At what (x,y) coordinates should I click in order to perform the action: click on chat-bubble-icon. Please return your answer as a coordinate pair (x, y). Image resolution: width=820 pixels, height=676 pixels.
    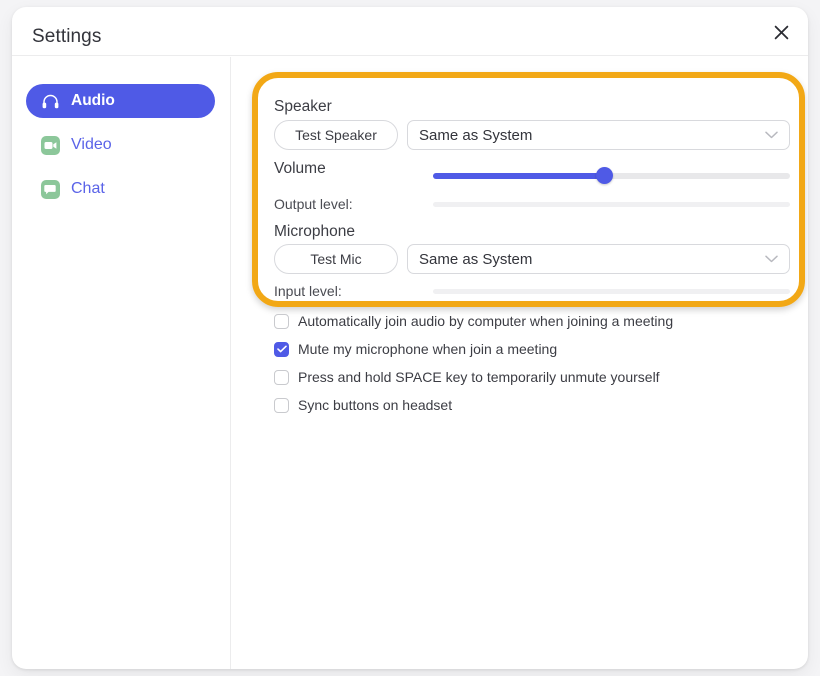
    Looking at the image, I should click on (50, 189).